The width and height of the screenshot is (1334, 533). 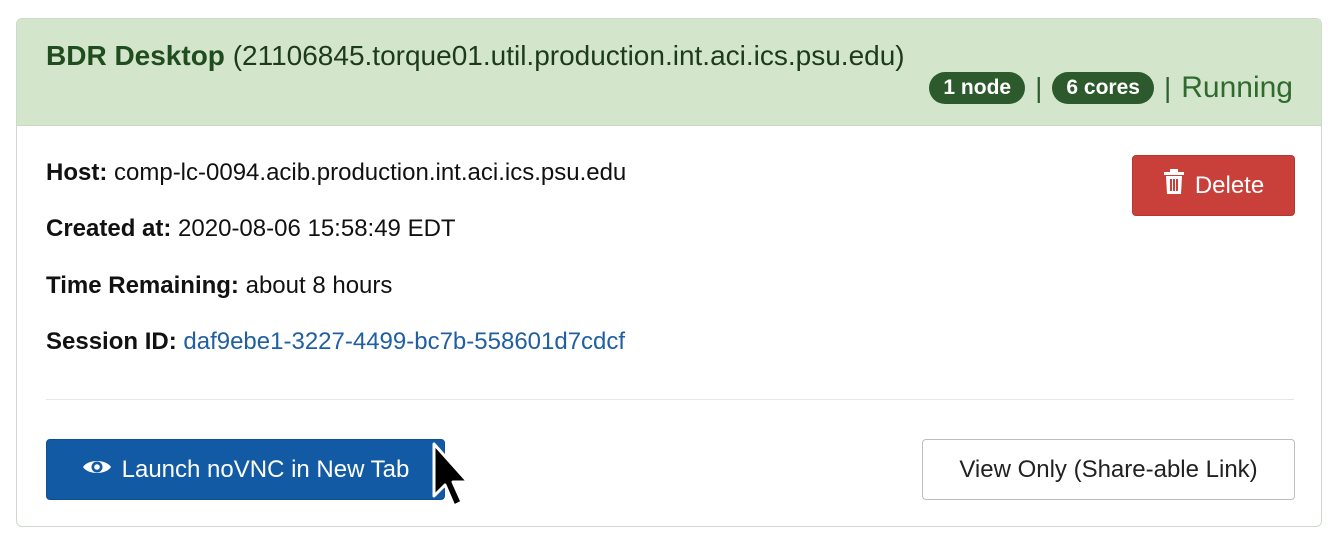 I want to click on view-only-button: View Only (Share-able Link), so click(x=1108, y=469).